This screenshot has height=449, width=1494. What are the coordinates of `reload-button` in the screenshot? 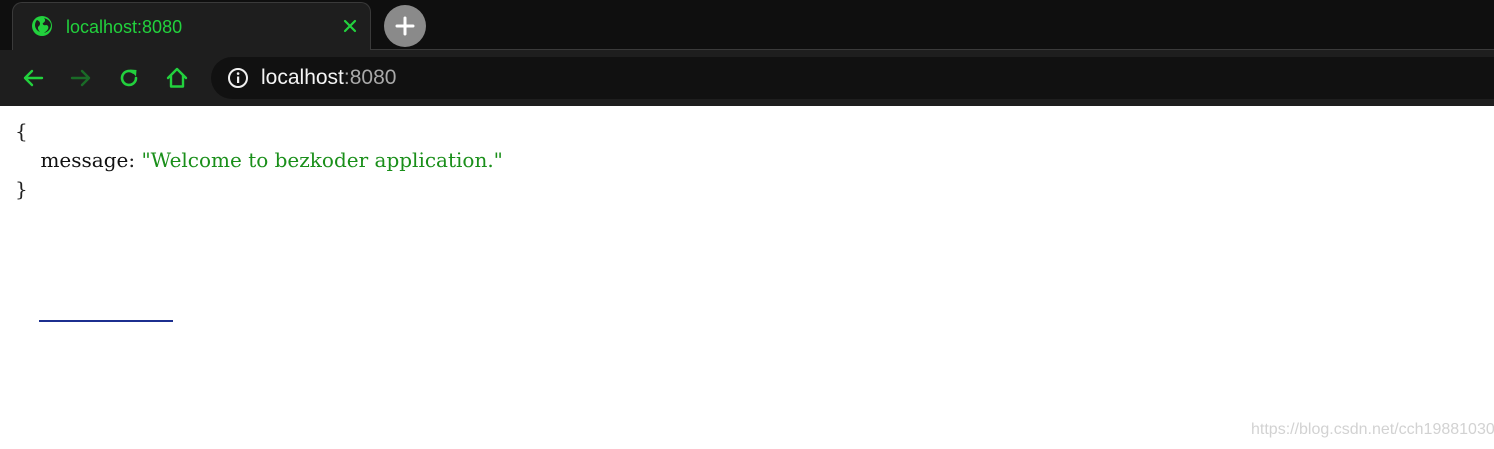 It's located at (129, 78).